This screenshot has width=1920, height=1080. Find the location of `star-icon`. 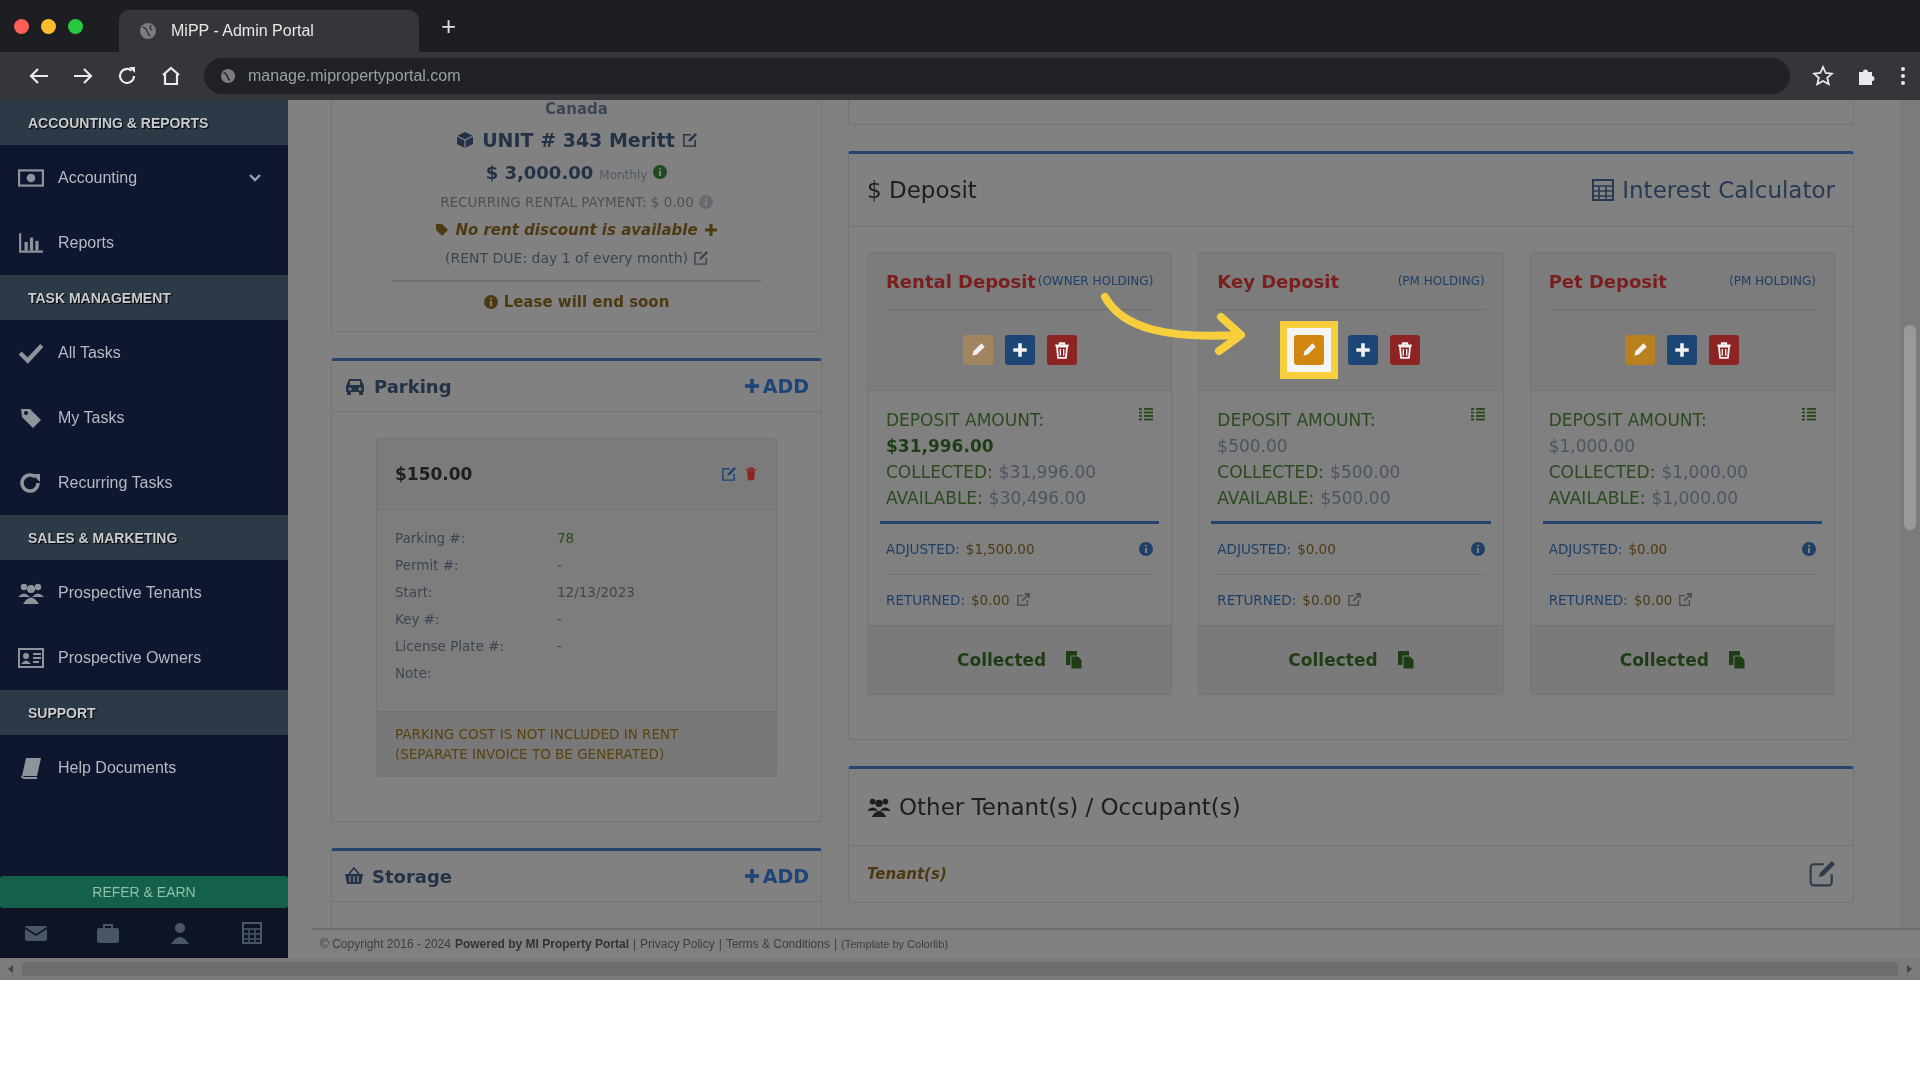

star-icon is located at coordinates (1823, 76).